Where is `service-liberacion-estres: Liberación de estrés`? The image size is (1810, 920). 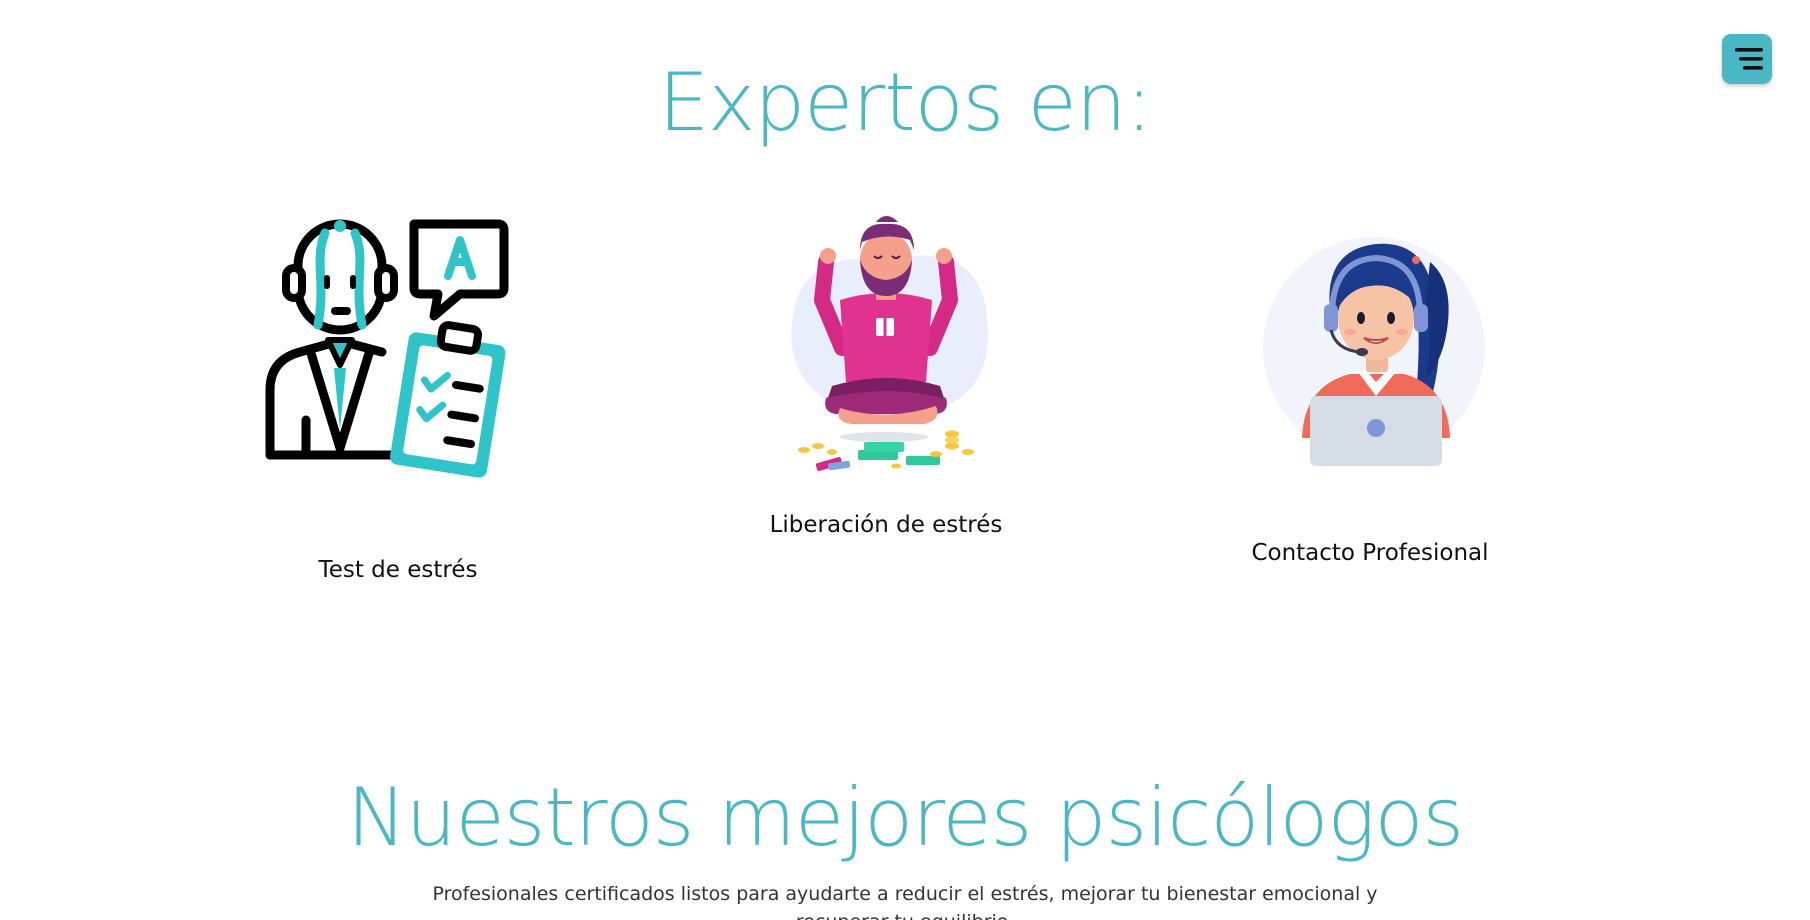
service-liberacion-estres: Liberación de estrés is located at coordinates (886, 375).